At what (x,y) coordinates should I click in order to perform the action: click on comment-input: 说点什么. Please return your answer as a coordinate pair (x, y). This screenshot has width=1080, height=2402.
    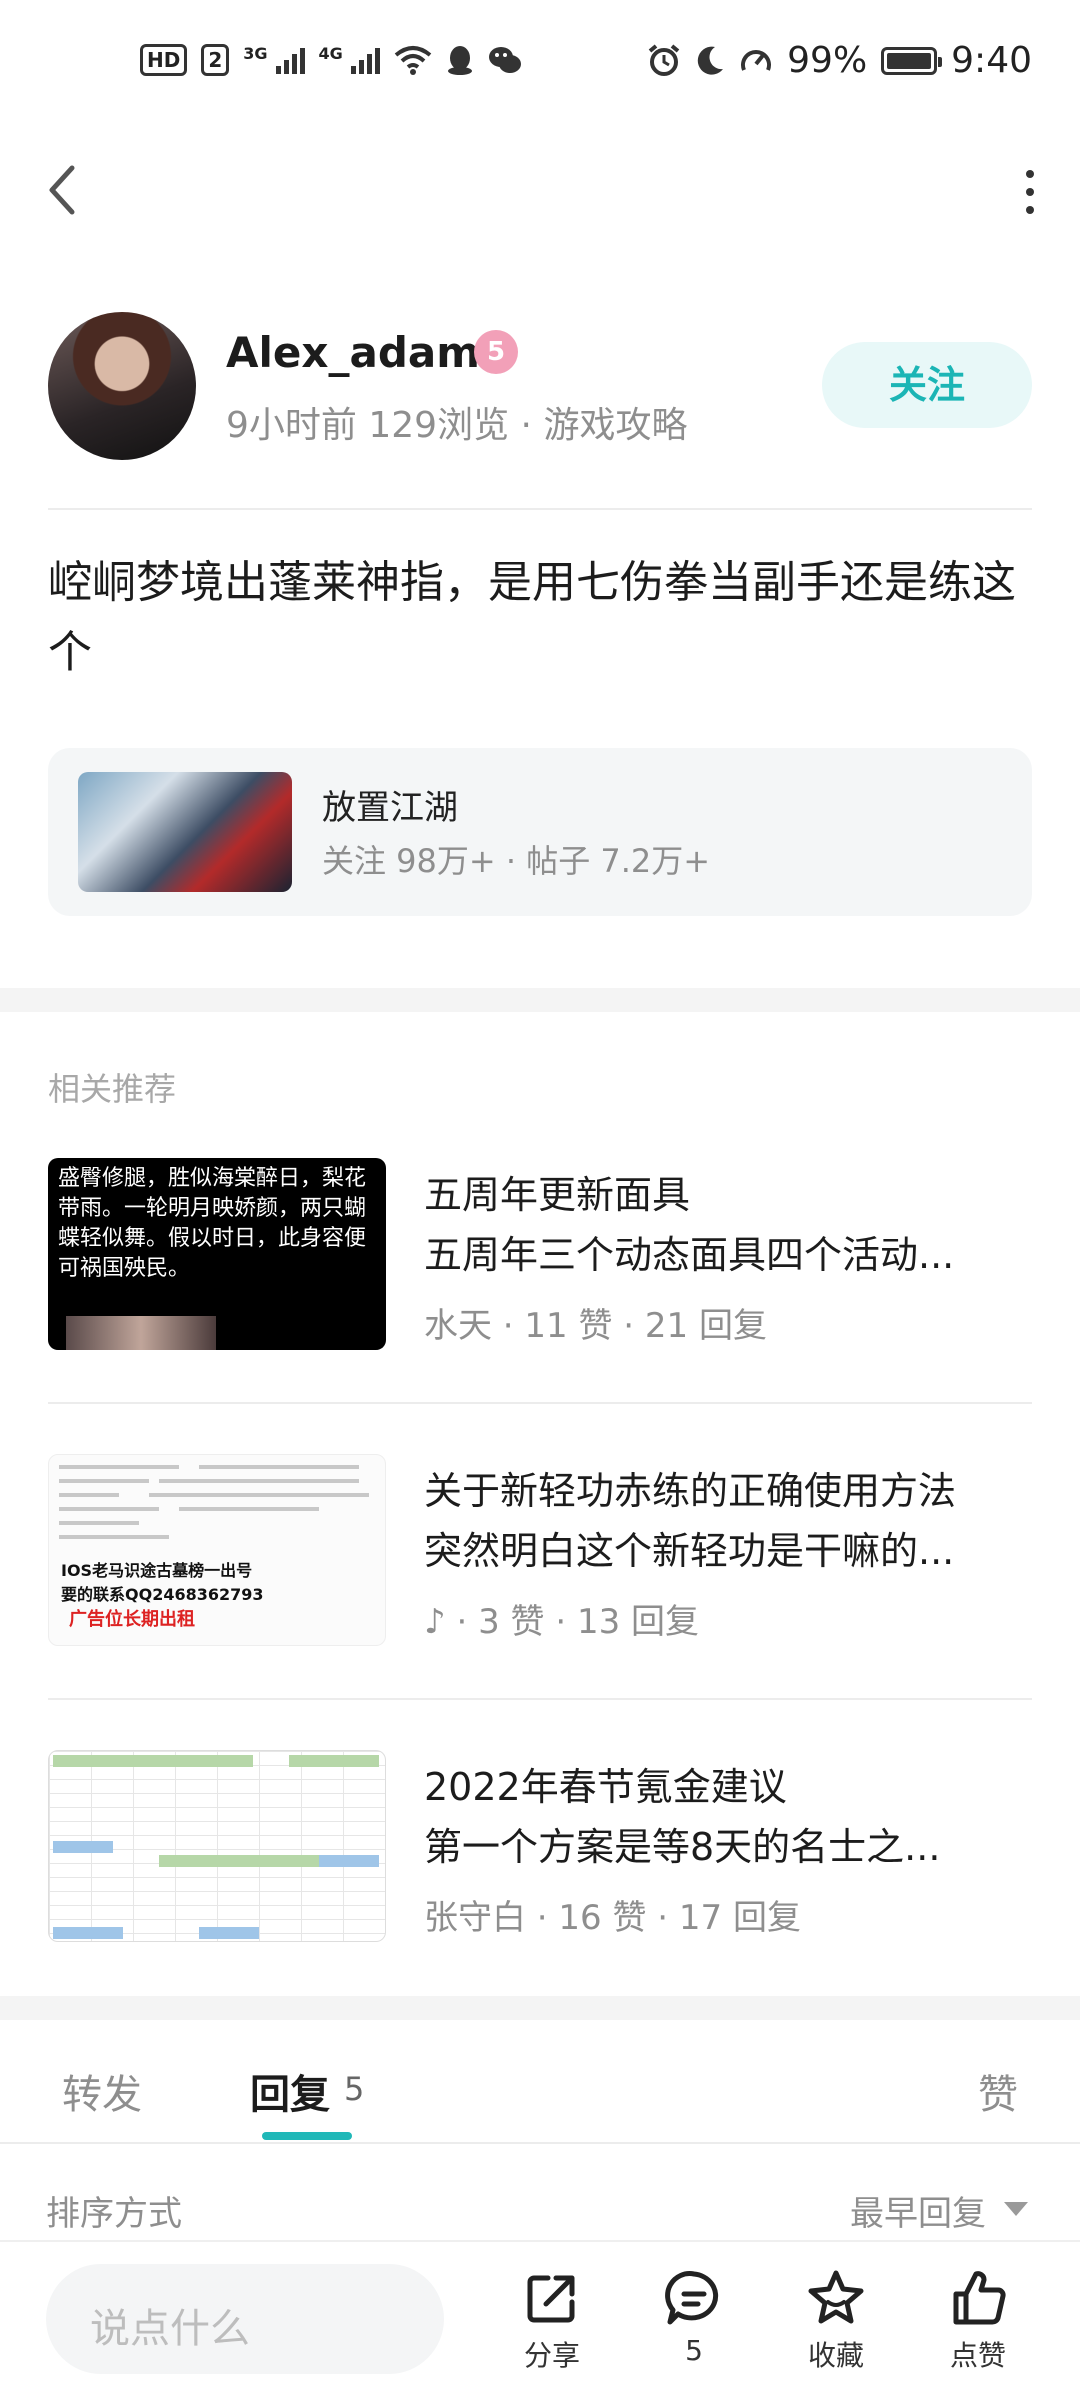
    Looking at the image, I should click on (245, 2319).